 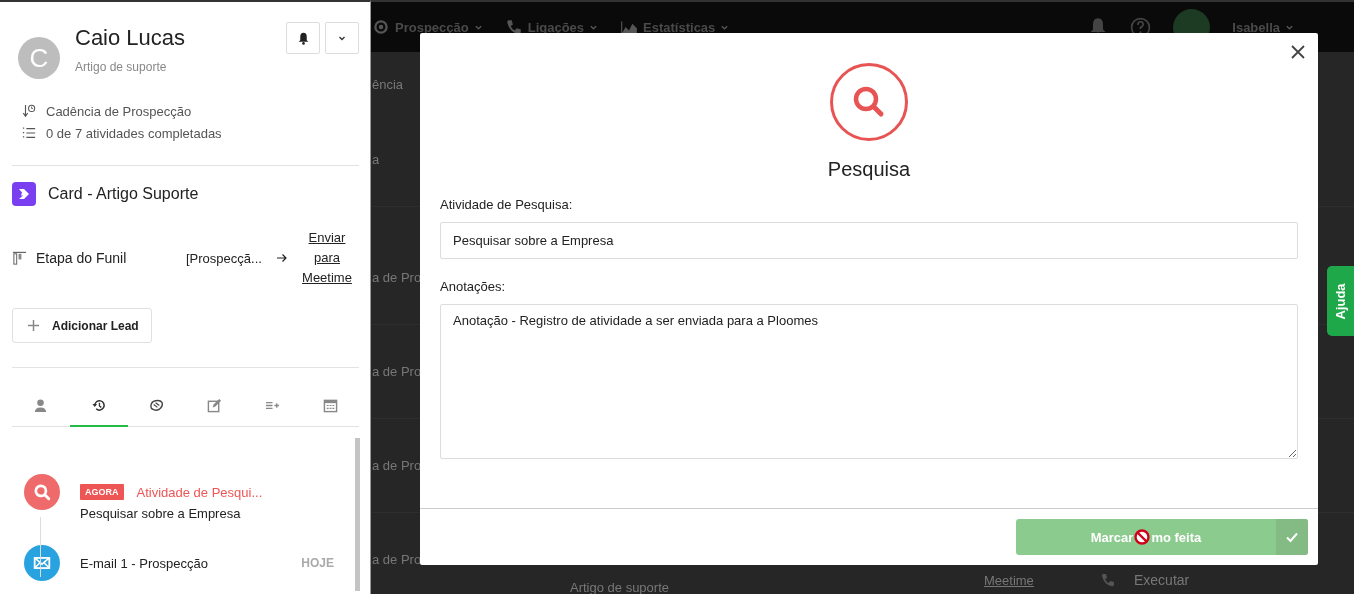 What do you see at coordinates (317, 563) in the screenshot?
I see `activity-date: HOJE` at bounding box center [317, 563].